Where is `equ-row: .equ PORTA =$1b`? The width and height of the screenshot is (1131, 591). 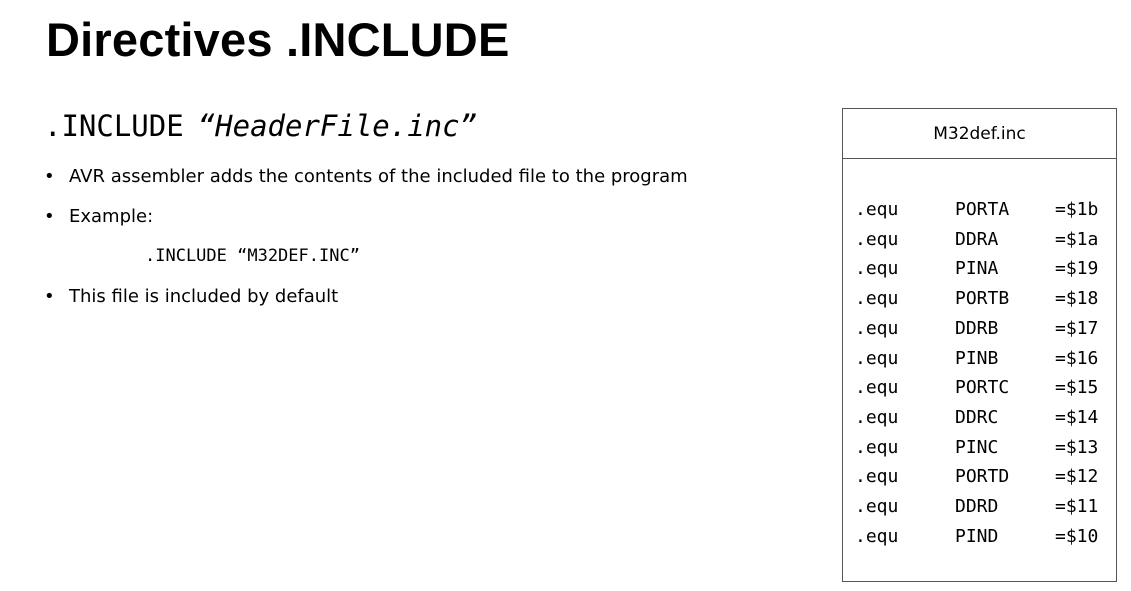 equ-row: .equ PORTA =$1b is located at coordinates (985, 210).